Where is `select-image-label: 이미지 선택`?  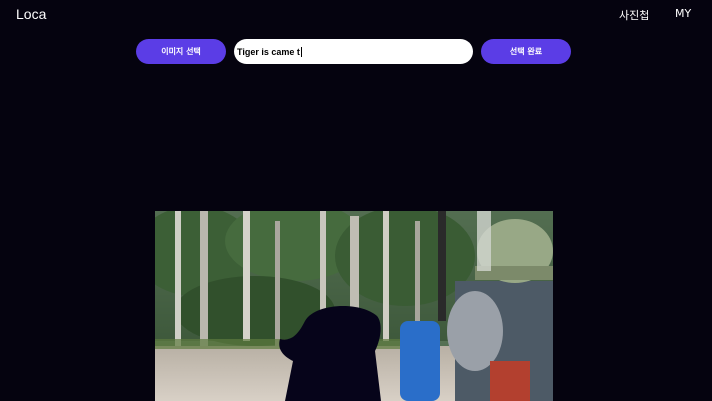 select-image-label: 이미지 선택 is located at coordinates (181, 51).